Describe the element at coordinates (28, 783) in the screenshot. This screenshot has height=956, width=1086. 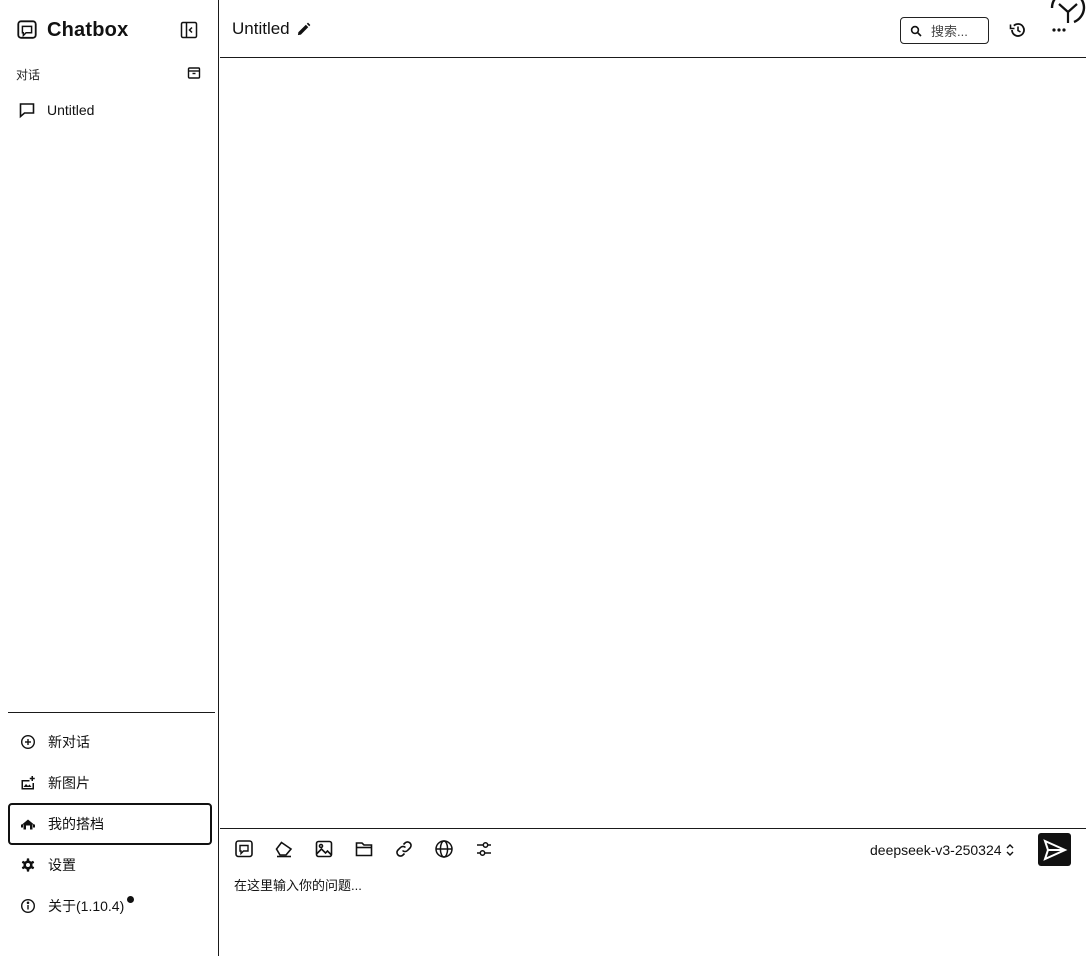
I see `add-image-icon` at that location.